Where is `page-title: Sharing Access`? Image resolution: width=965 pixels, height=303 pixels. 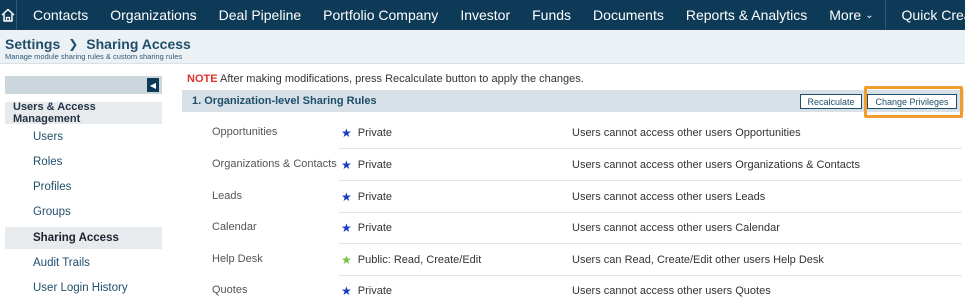 page-title: Sharing Access is located at coordinates (138, 44).